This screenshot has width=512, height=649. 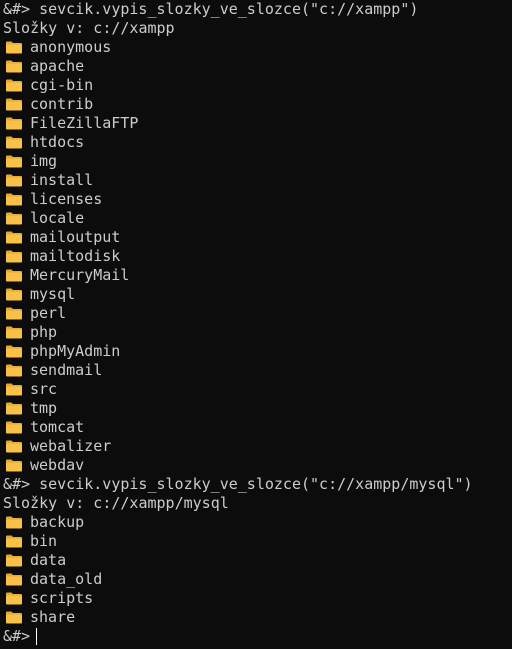 What do you see at coordinates (257, 180) in the screenshot?
I see `folder-list-item: install` at bounding box center [257, 180].